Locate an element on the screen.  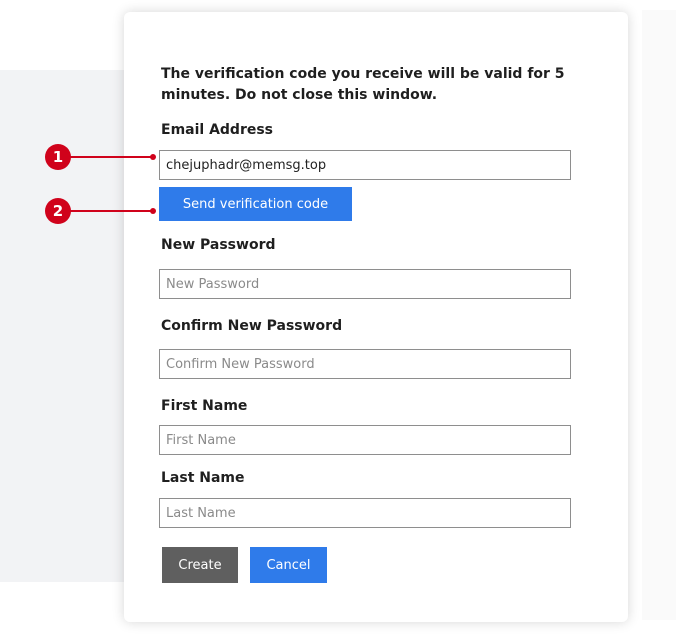
cancel-button: Cancel is located at coordinates (288, 565).